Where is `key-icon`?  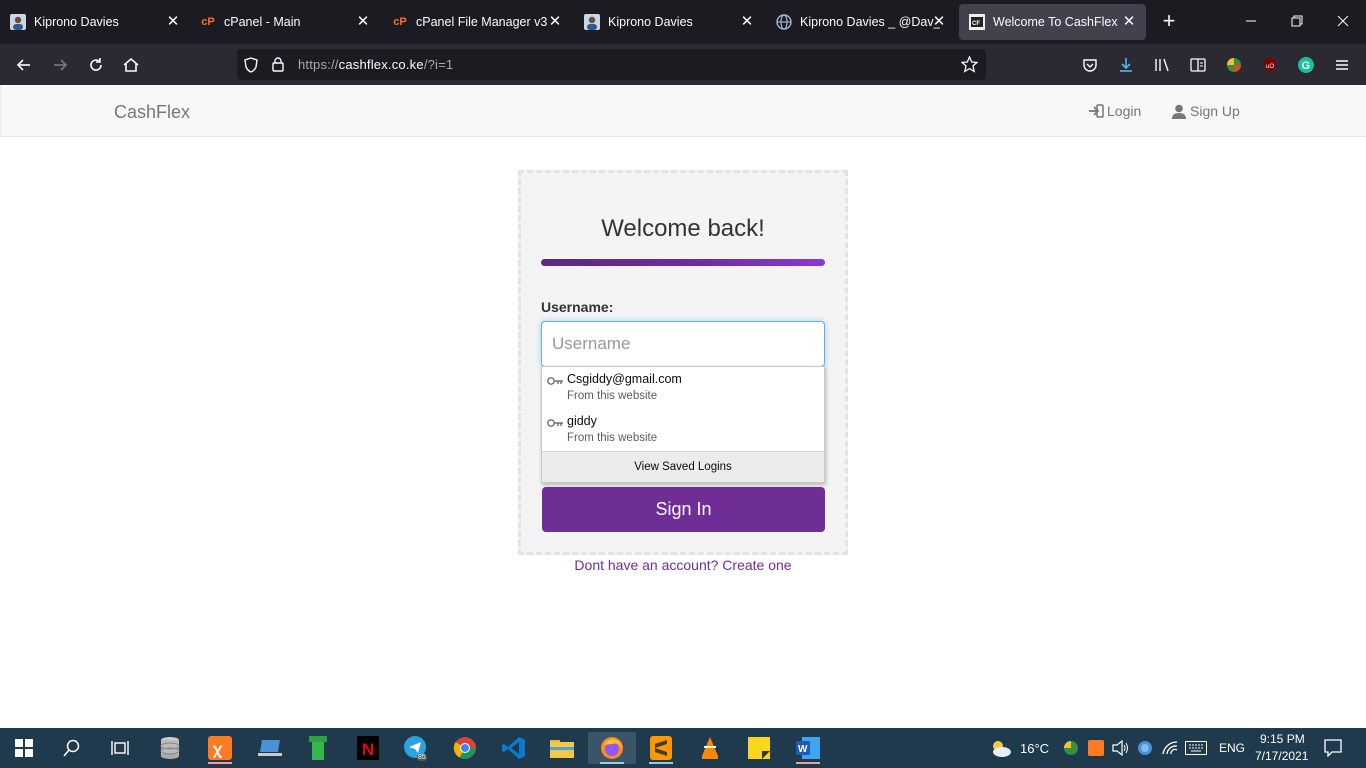
key-icon is located at coordinates (555, 382).